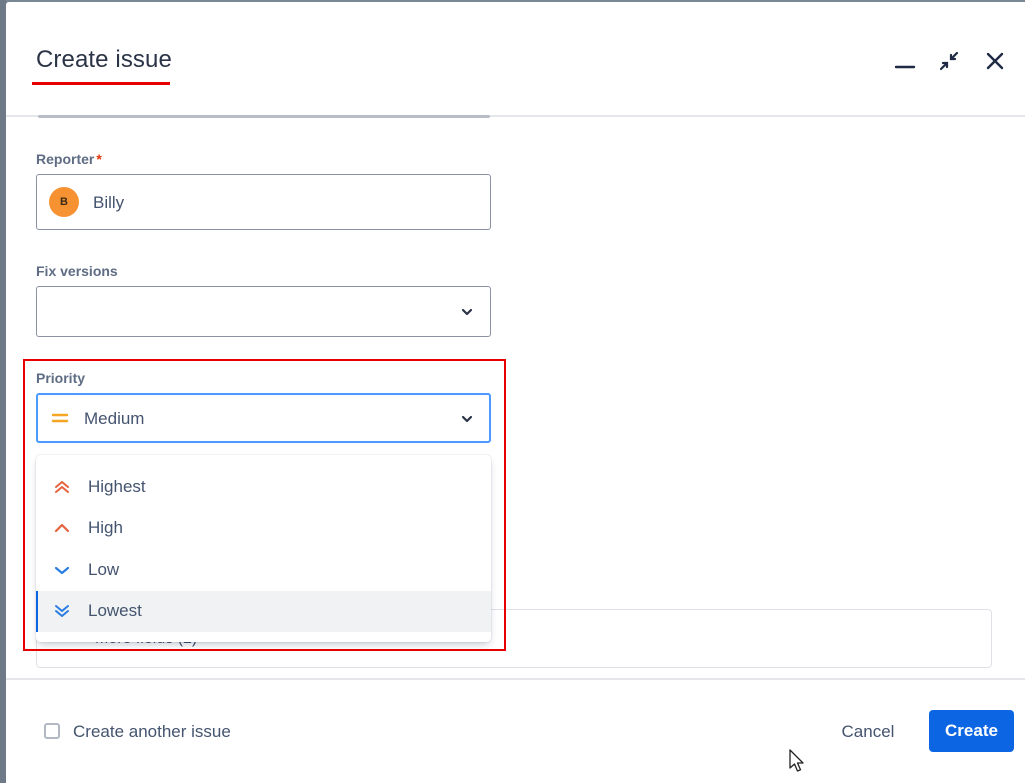 The image size is (1025, 783). What do you see at coordinates (60, 418) in the screenshot?
I see `priority-medium-icon` at bounding box center [60, 418].